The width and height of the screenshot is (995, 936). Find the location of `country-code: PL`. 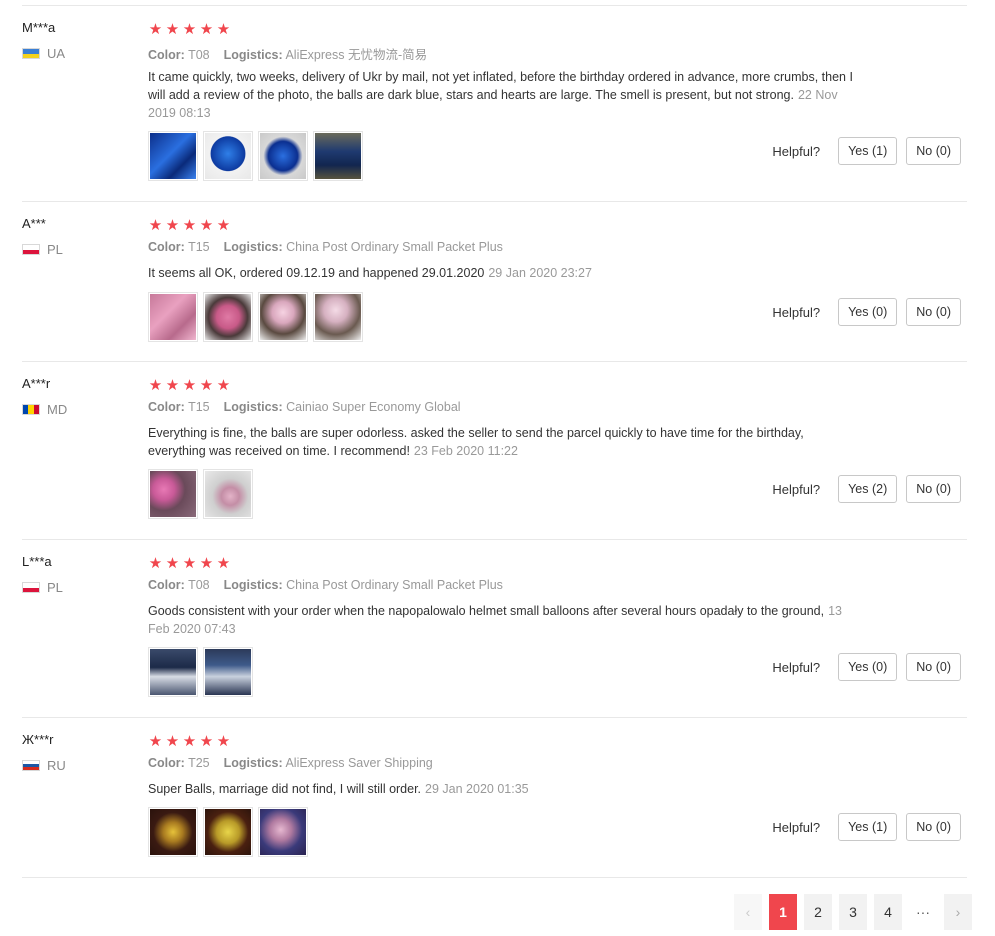

country-code: PL is located at coordinates (55, 249).